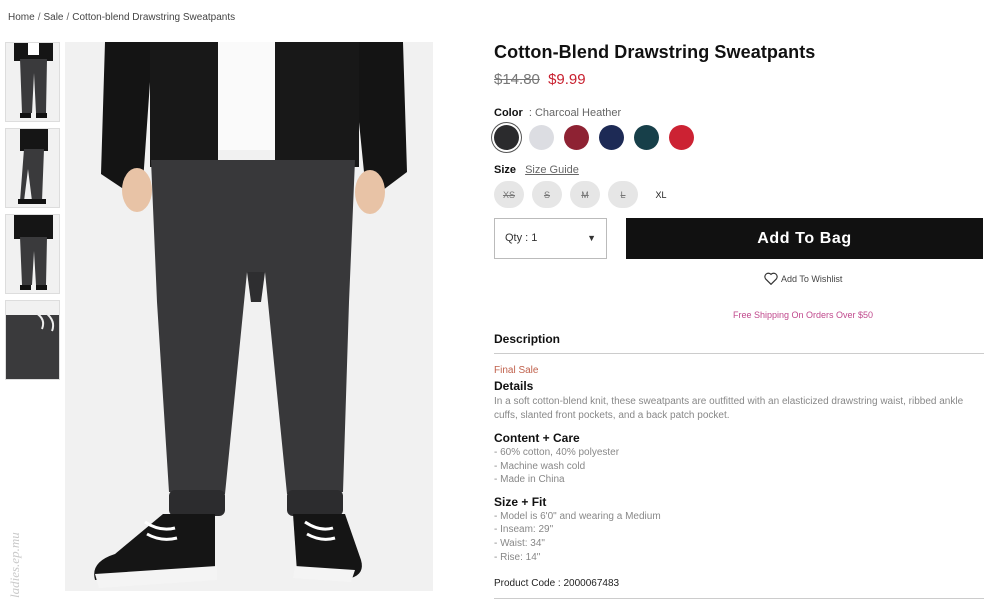 The width and height of the screenshot is (1000, 610). I want to click on size-options: XS S M L XL, so click(739, 194).